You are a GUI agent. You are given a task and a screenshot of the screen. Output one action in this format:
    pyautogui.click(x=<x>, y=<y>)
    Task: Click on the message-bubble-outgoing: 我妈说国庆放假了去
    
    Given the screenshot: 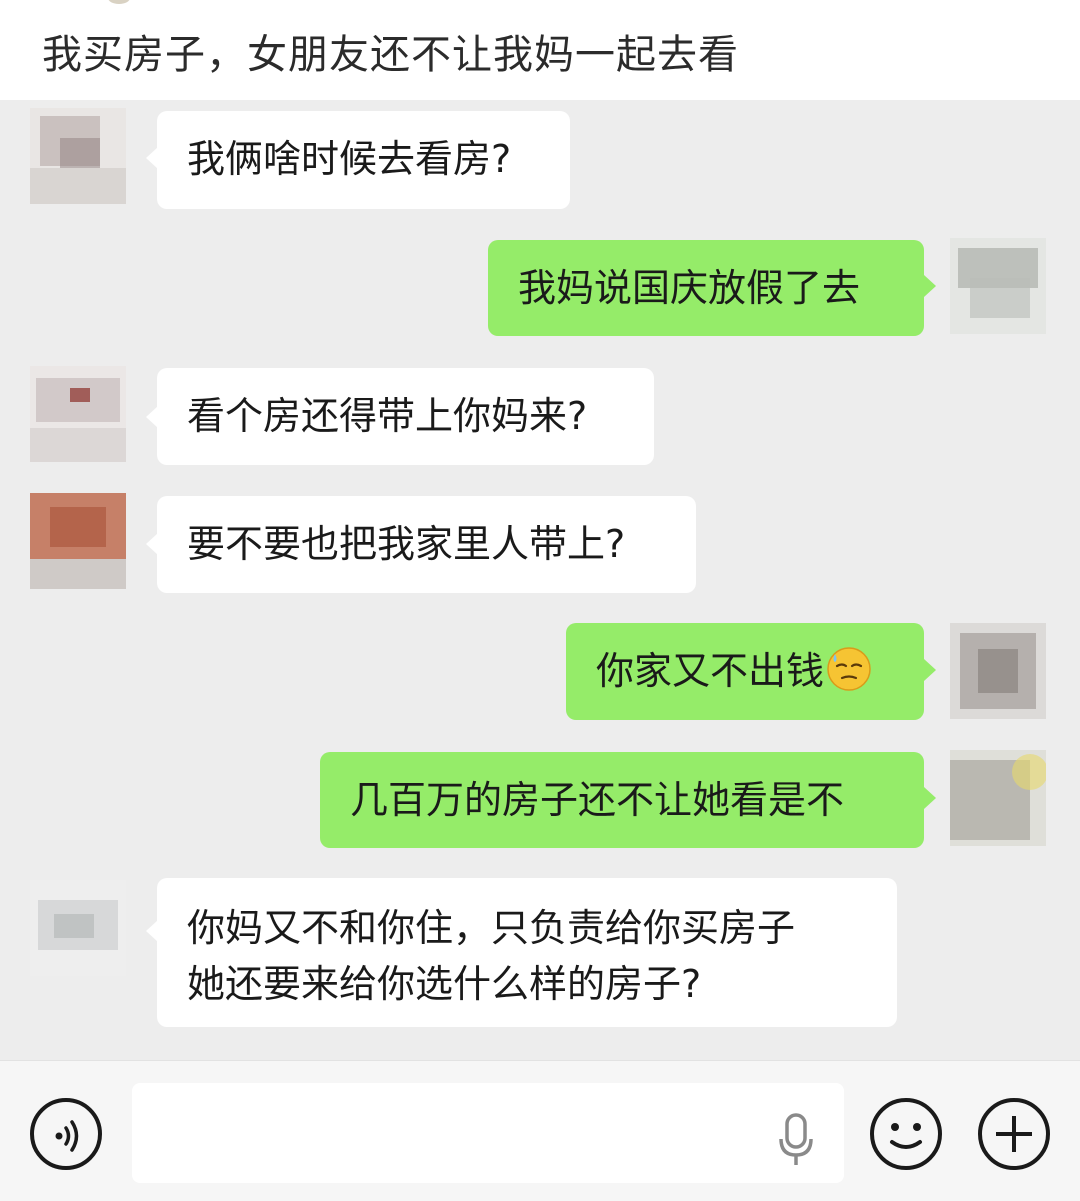 What is the action you would take?
    pyautogui.click(x=706, y=288)
    